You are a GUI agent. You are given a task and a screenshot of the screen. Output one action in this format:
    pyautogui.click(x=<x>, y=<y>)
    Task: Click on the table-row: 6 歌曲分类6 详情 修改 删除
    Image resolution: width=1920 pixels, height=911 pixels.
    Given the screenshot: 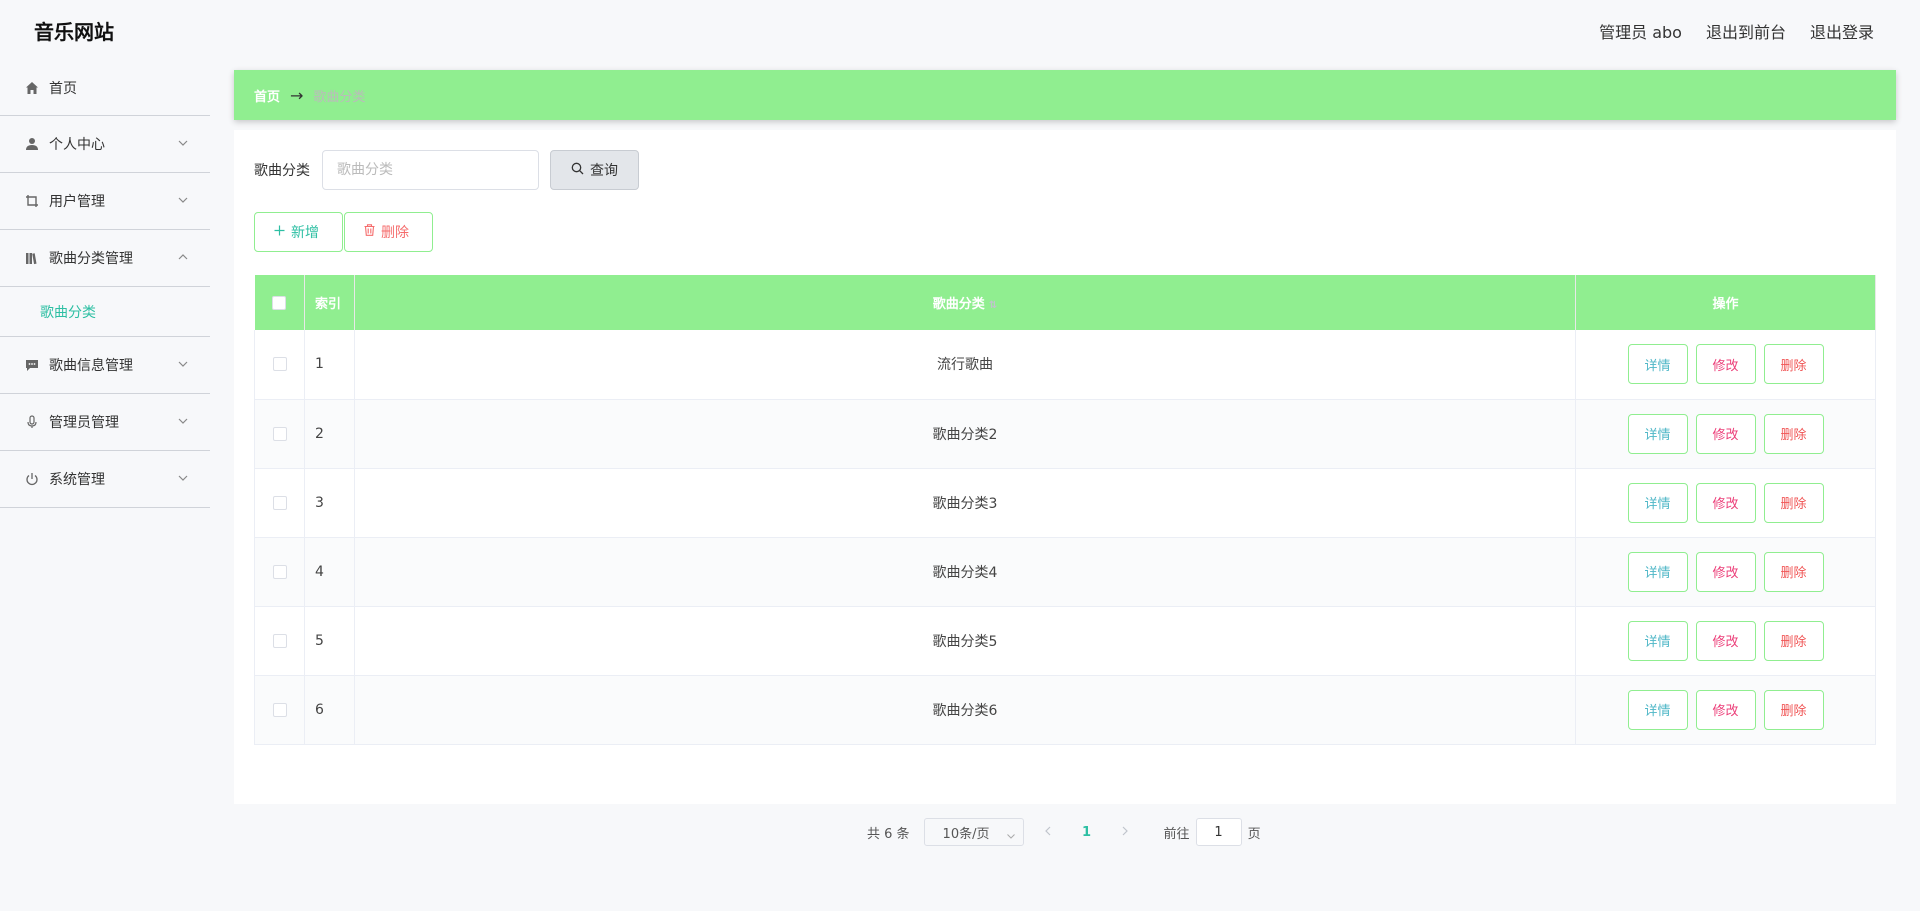 What is the action you would take?
    pyautogui.click(x=1065, y=710)
    